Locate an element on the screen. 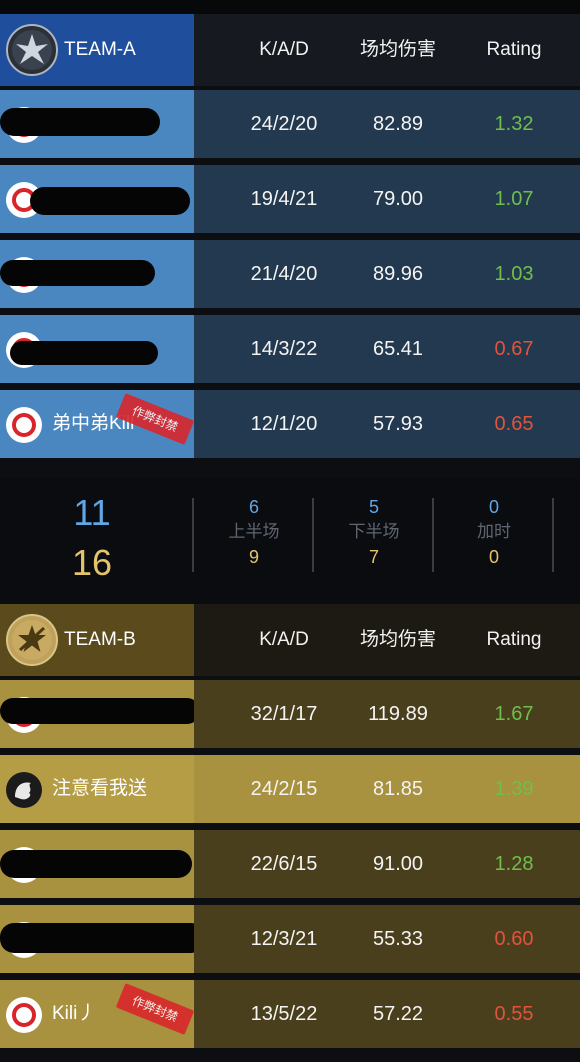  player-damage: 91.00 is located at coordinates (398, 864).